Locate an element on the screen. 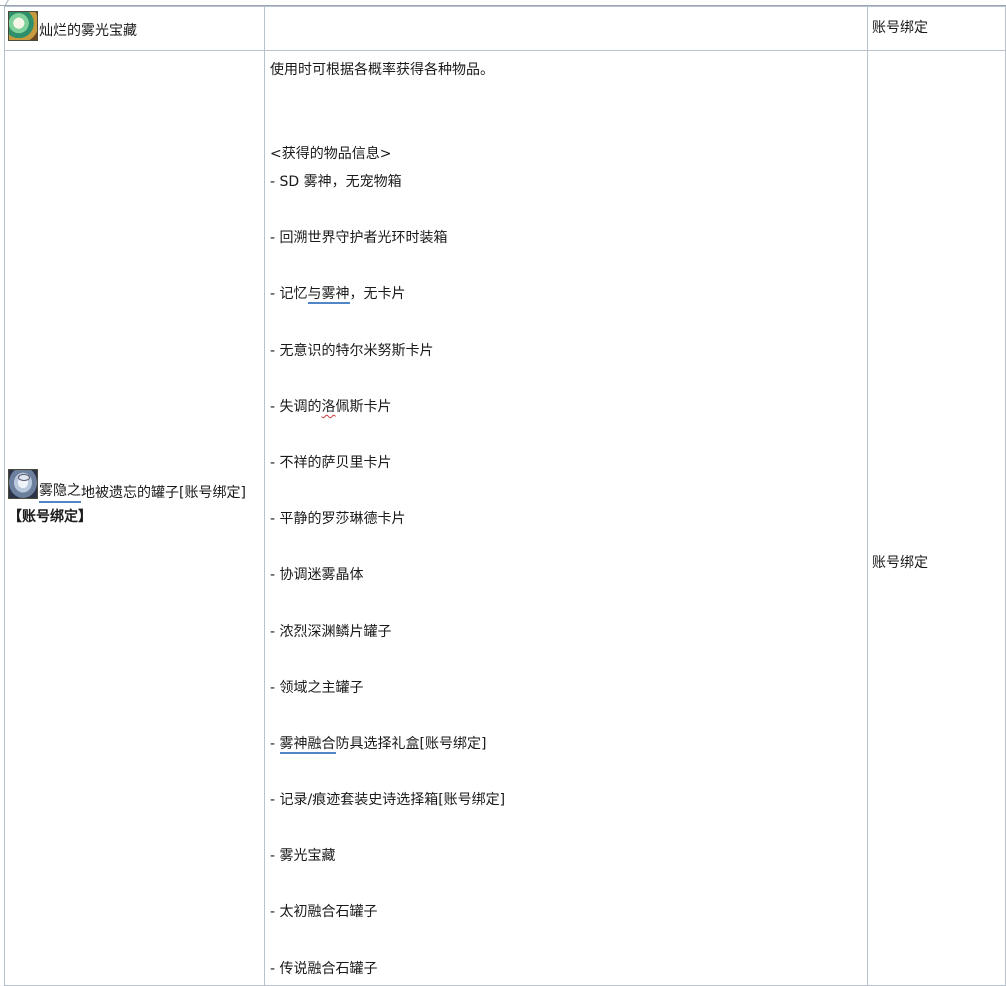 This screenshot has width=1006, height=986. proofing-underline: 雾神融合 is located at coordinates (307, 744).